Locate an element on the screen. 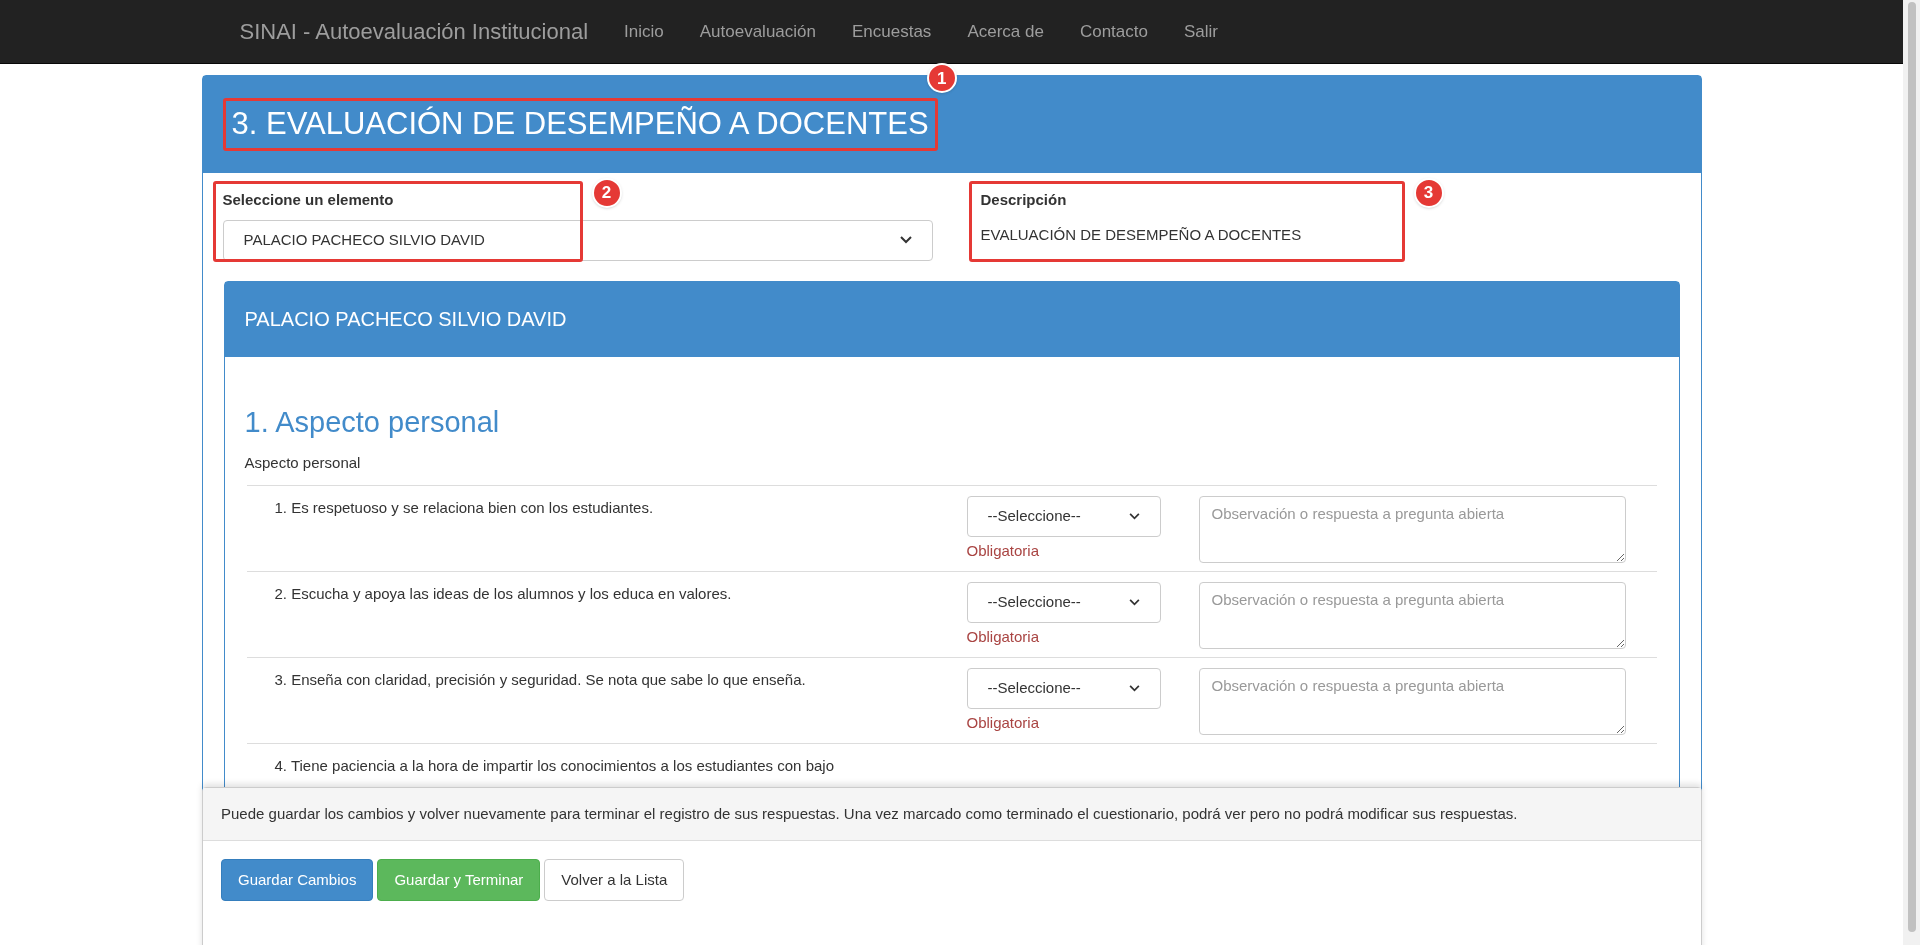 This screenshot has height=945, width=1920. element-select: PALACIO PACHECO SILVIO DAVID is located at coordinates (577, 240).